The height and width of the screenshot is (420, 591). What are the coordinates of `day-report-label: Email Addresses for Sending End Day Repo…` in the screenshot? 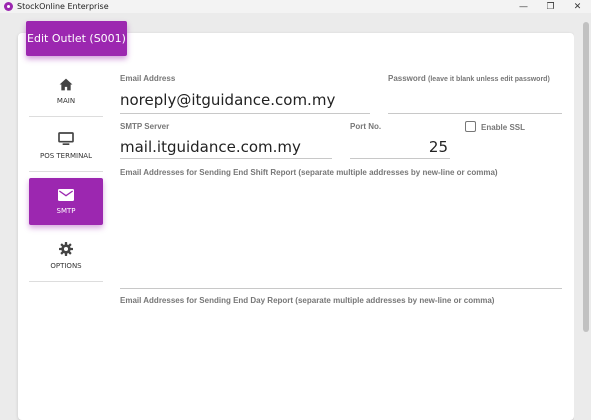 It's located at (307, 300).